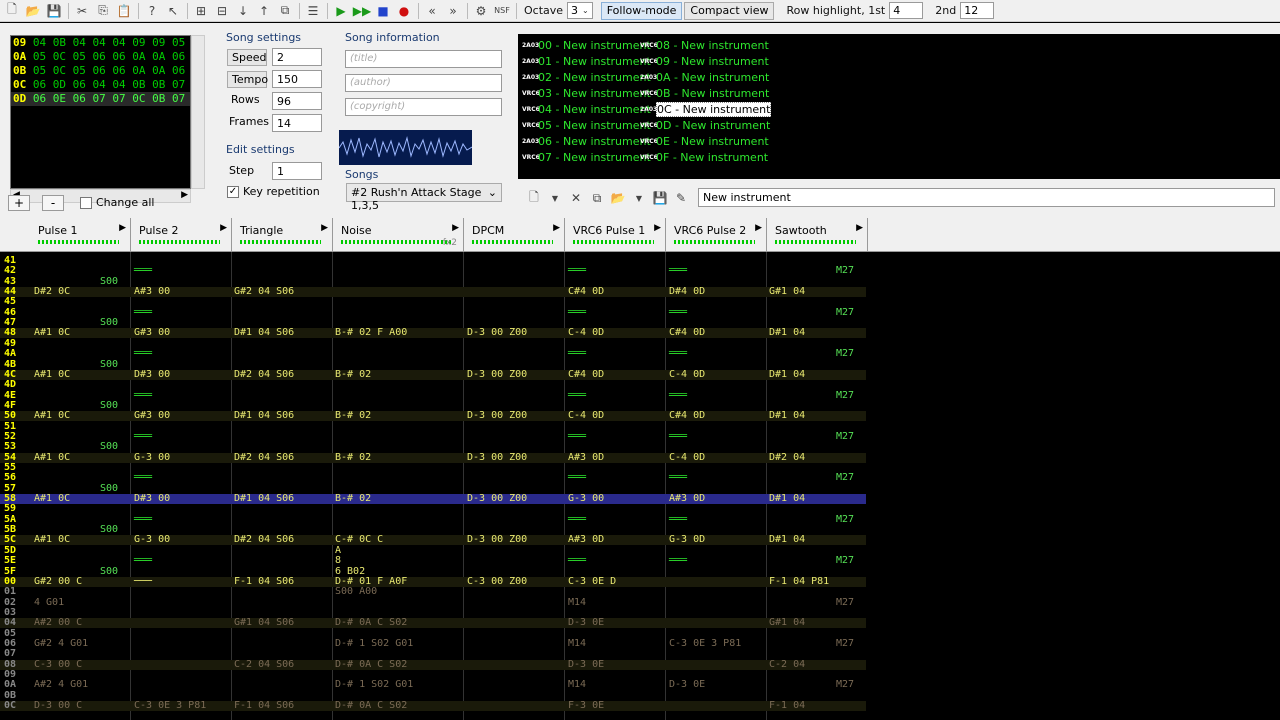  I want to click on instrument-item: 2A030A - New instrument, so click(704, 78).